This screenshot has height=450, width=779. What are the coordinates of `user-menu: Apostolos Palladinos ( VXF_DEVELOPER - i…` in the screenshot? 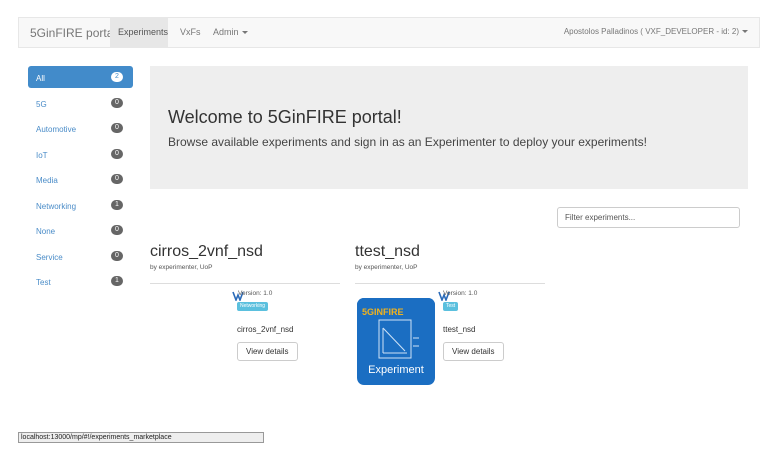 It's located at (656, 31).